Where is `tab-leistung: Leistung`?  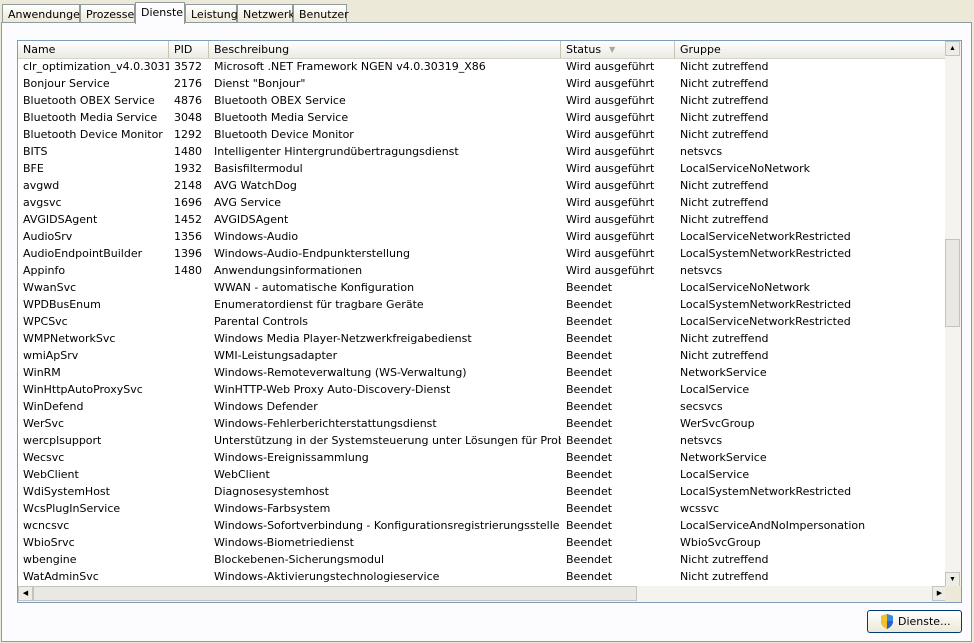 tab-leistung: Leistung is located at coordinates (211, 13).